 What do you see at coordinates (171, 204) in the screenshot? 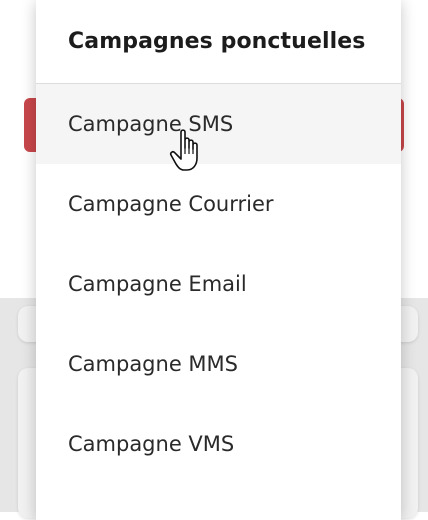
I see `menu-item-label: Campagne Courrier` at bounding box center [171, 204].